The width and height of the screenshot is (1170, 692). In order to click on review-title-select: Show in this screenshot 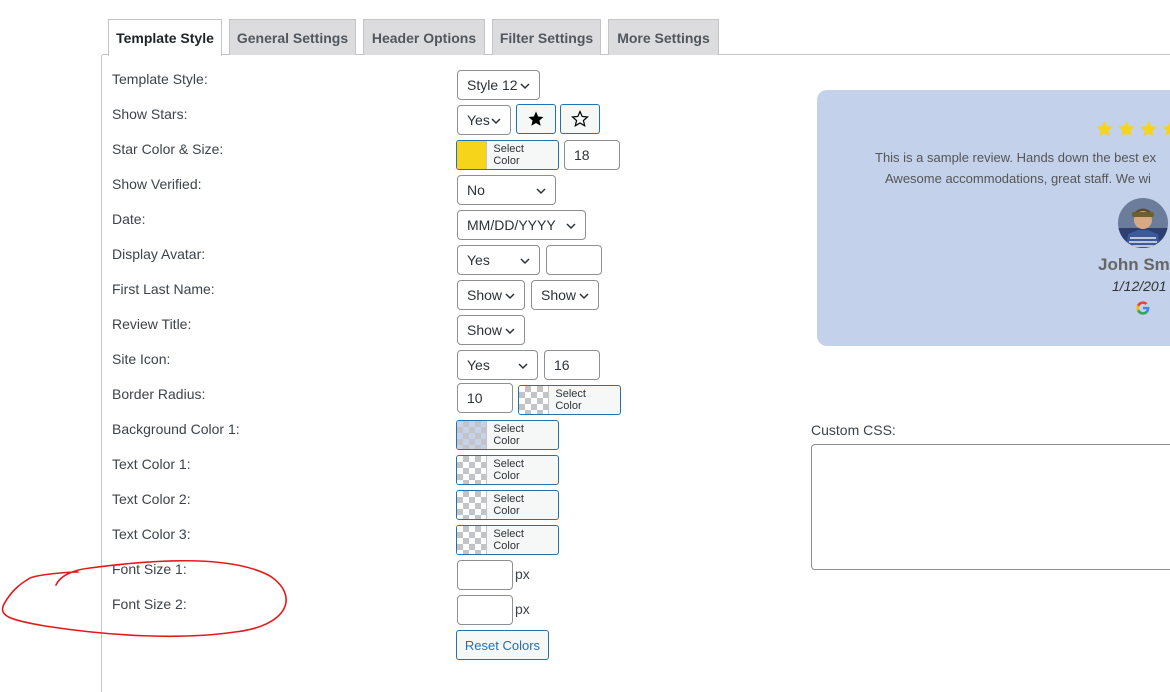, I will do `click(491, 330)`.